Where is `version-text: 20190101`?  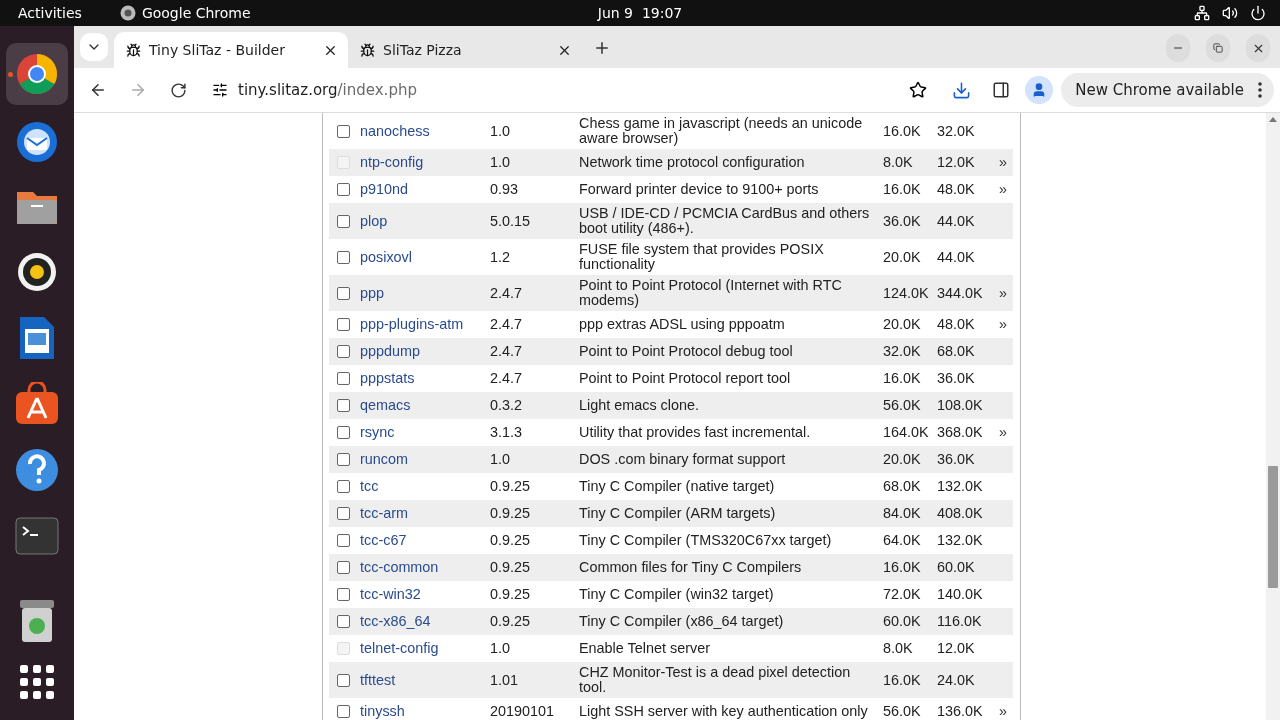
version-text: 20190101 is located at coordinates (522, 711).